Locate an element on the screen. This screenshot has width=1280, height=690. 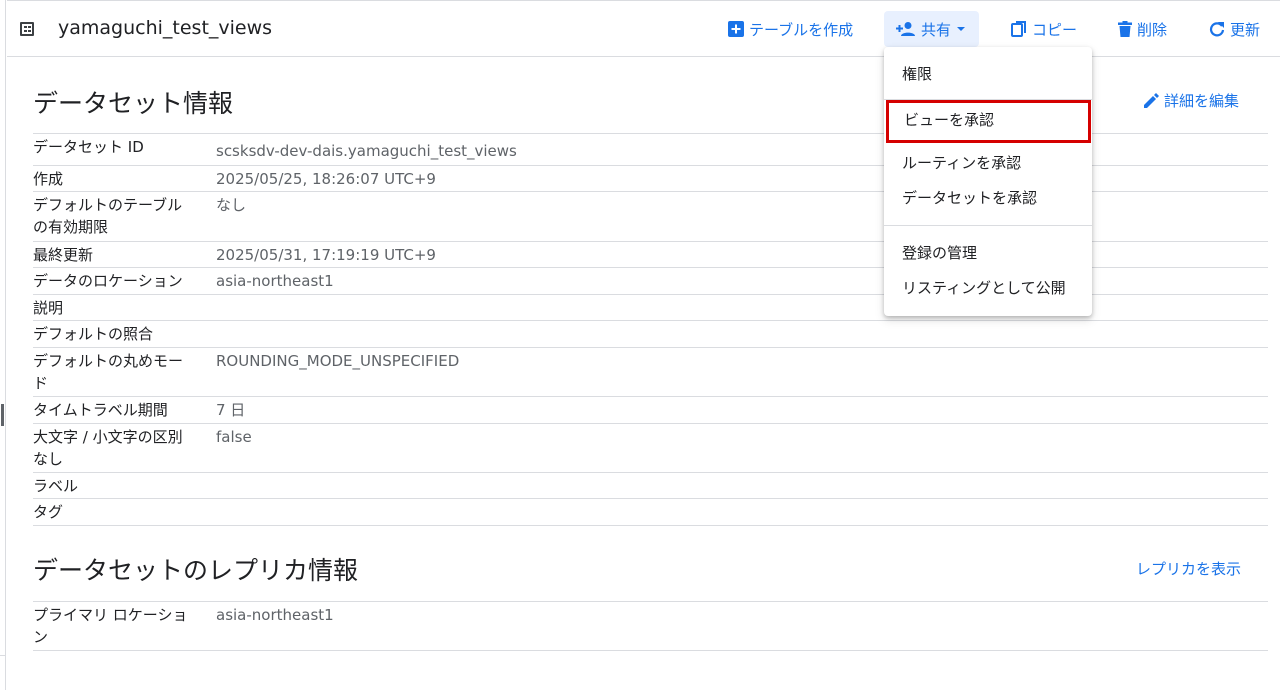
table-row: タイムトラベル期間 7 日 is located at coordinates (650, 410).